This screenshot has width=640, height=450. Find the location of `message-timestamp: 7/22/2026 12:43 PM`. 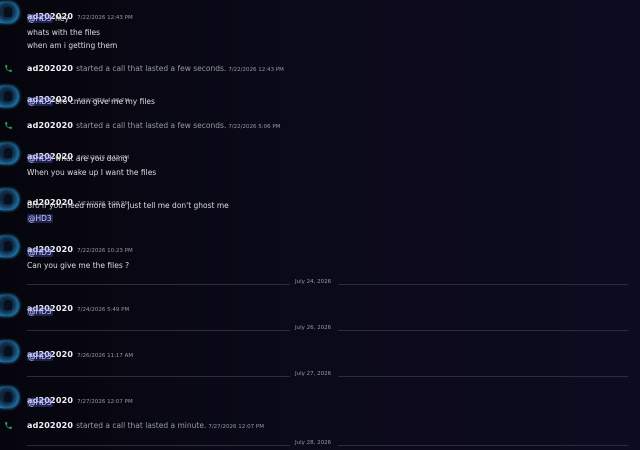

message-timestamp: 7/22/2026 12:43 PM is located at coordinates (105, 18).